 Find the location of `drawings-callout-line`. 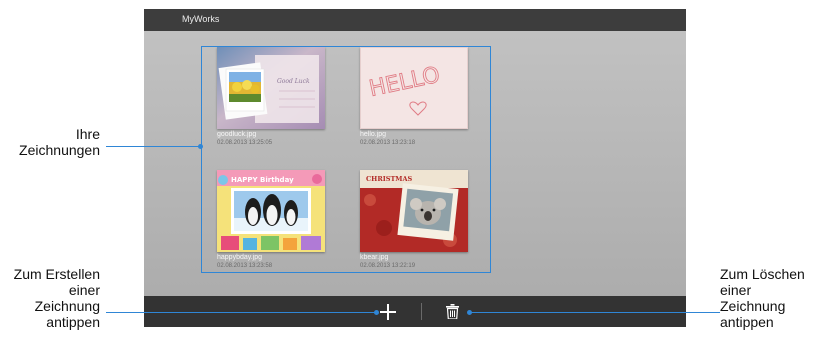

drawings-callout-line is located at coordinates (154, 146).